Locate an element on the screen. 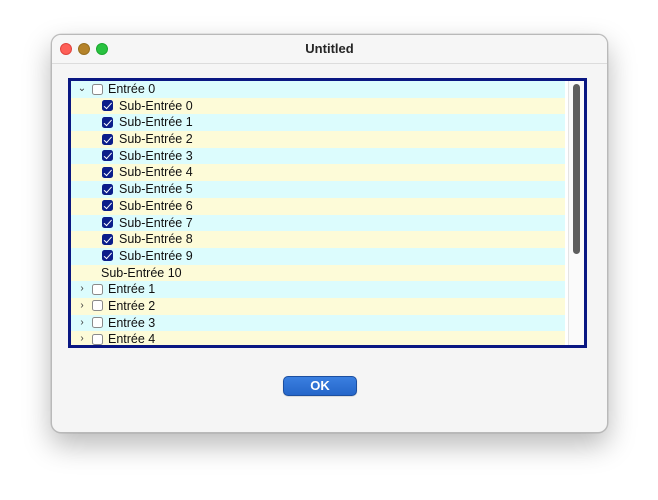 The width and height of the screenshot is (658, 500). window-title: Untitled is located at coordinates (329, 48).